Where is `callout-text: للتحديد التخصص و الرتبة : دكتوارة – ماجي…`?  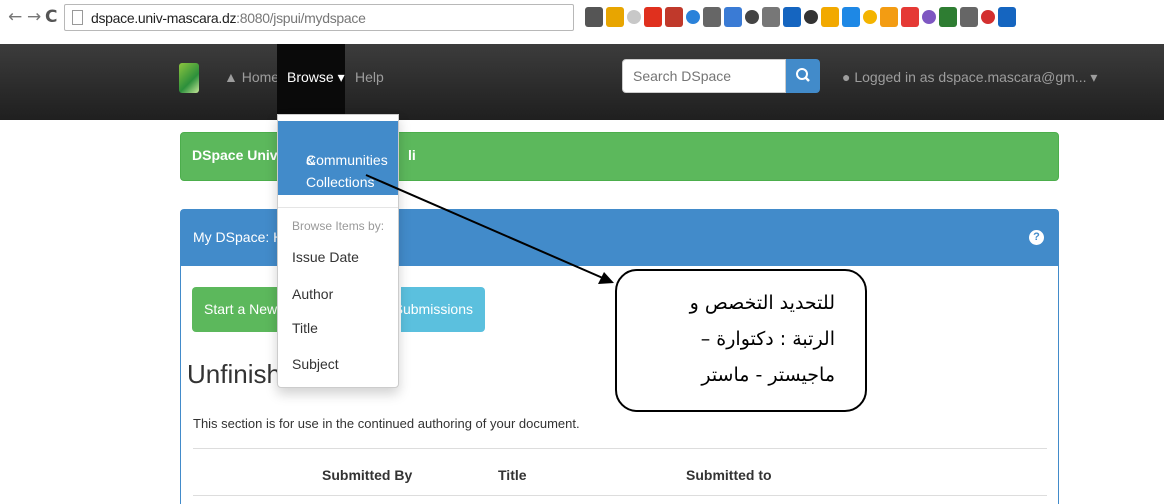 callout-text: للتحديد التخصص و الرتبة : دكتوارة – ماجي… is located at coordinates (725, 339).